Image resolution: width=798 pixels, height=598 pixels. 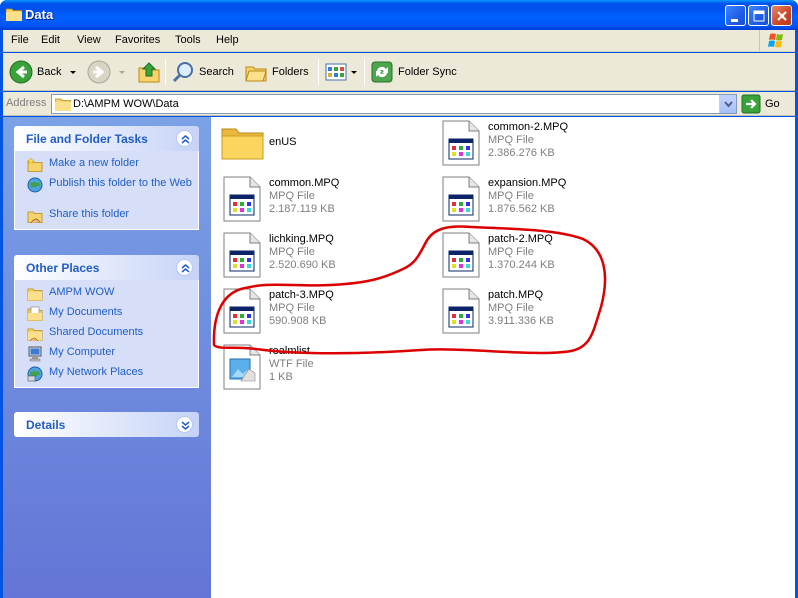 What do you see at coordinates (126, 104) in the screenshot?
I see `address-path: D:\AMPM WOW\Data` at bounding box center [126, 104].